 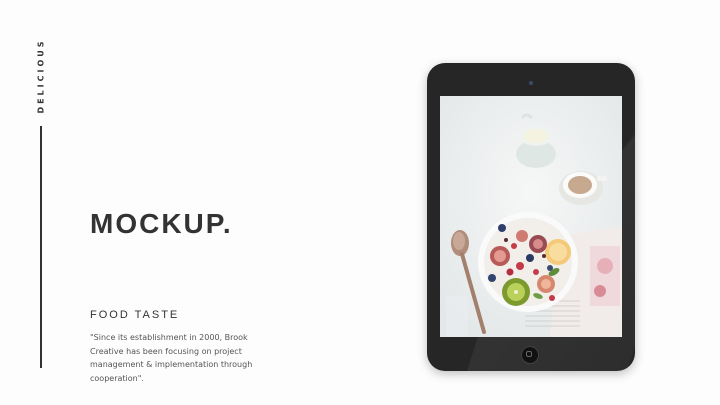 What do you see at coordinates (41, 247) in the screenshot?
I see `vertical-divider` at bounding box center [41, 247].